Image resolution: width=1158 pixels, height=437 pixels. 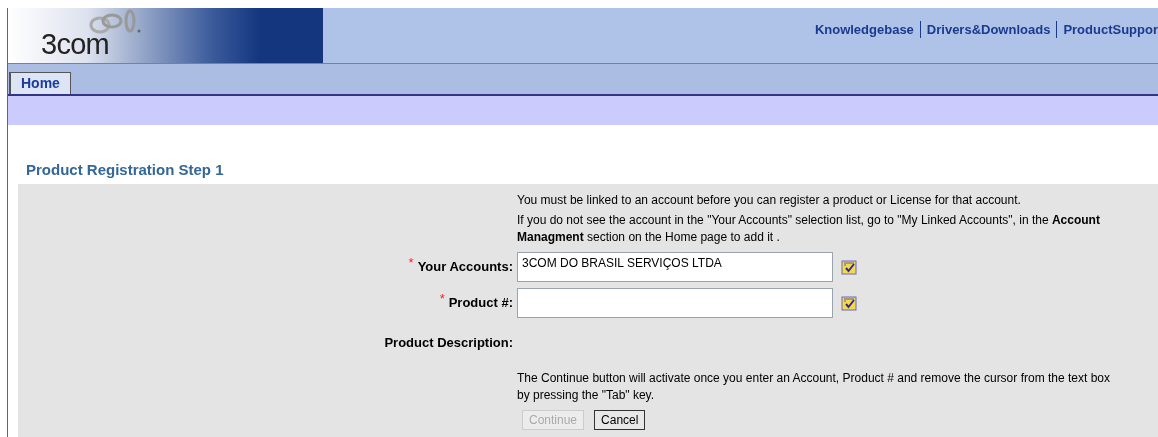 What do you see at coordinates (1110, 30) in the screenshot?
I see `nav-link: ProductSuppor` at bounding box center [1110, 30].